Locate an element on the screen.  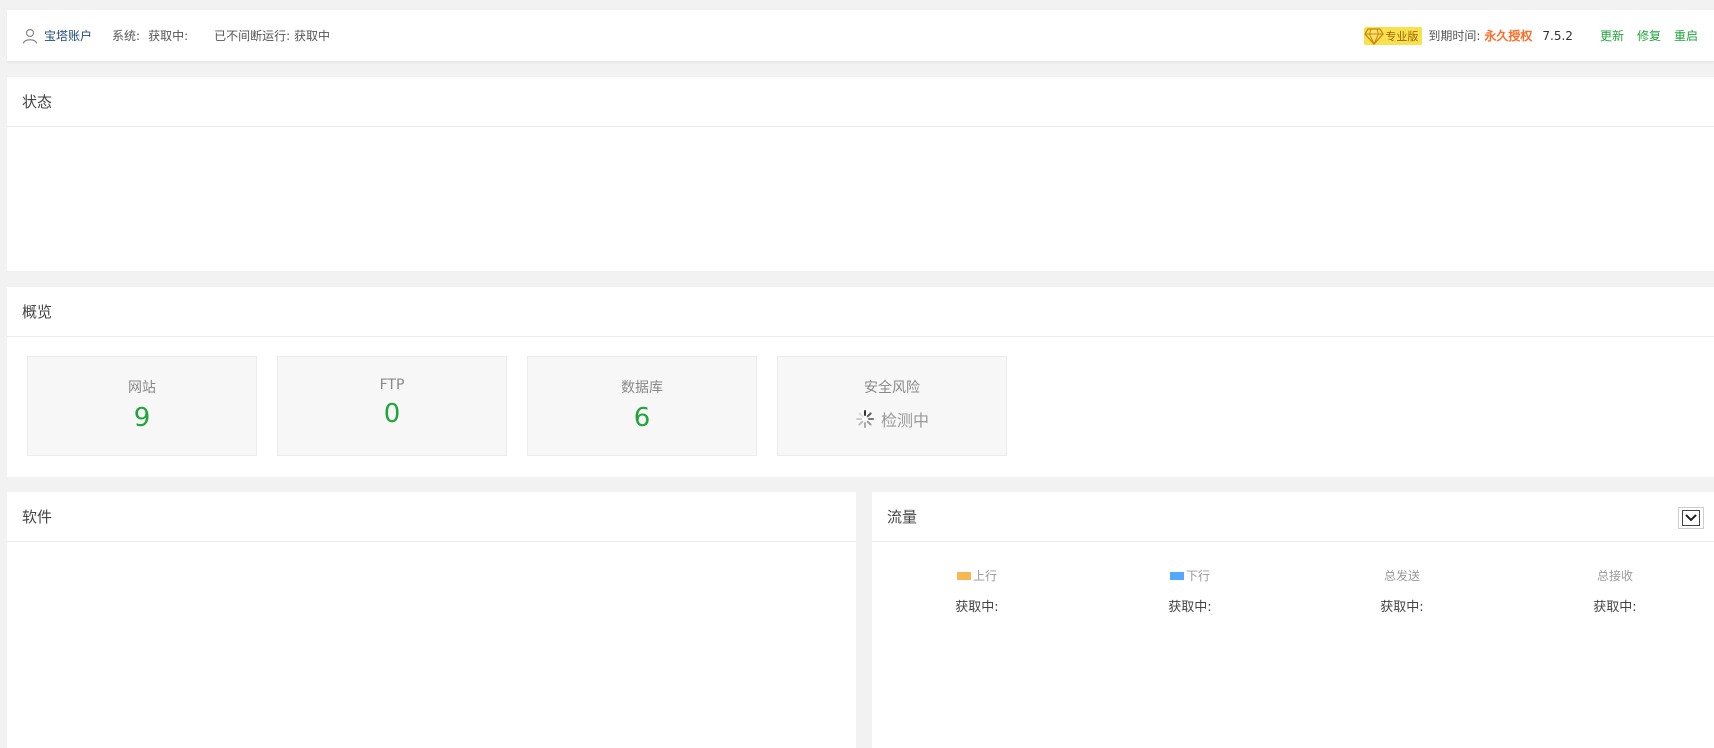
total-received-label: 总接收 is located at coordinates (1614, 576).